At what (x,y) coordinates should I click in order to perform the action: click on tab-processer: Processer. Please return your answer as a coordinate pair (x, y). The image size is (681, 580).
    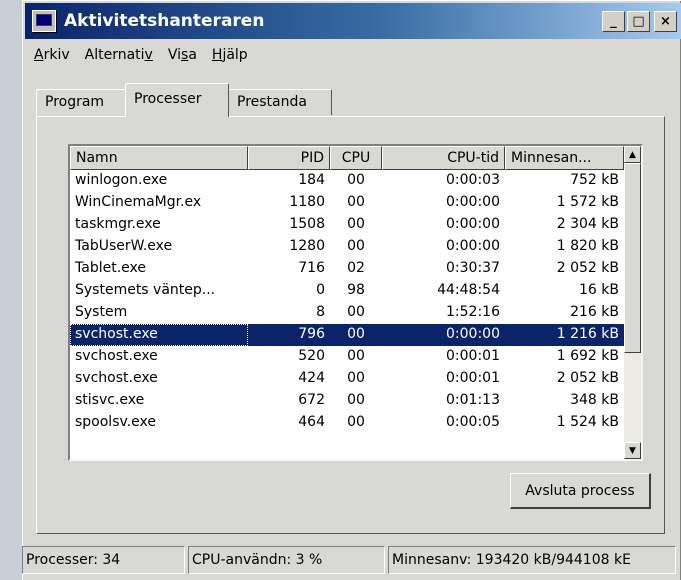
    Looking at the image, I should click on (177, 100).